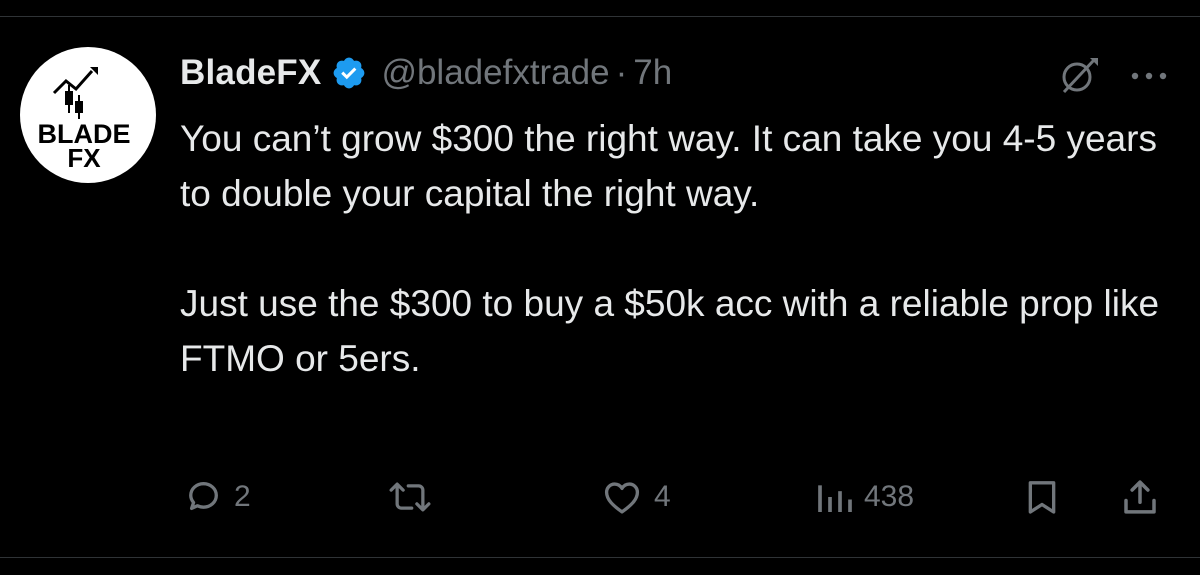  Describe the element at coordinates (600, 16) in the screenshot. I see `top-divider` at that location.